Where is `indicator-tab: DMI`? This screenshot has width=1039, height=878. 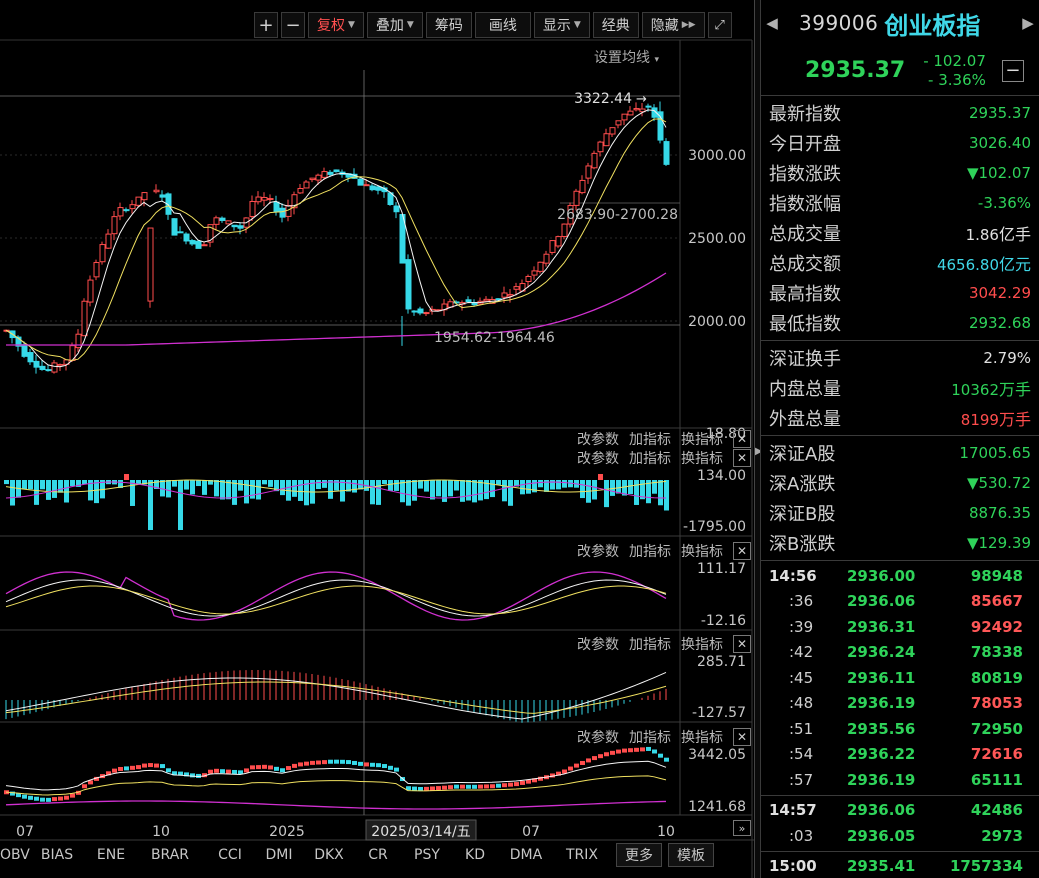 indicator-tab: DMI is located at coordinates (279, 855).